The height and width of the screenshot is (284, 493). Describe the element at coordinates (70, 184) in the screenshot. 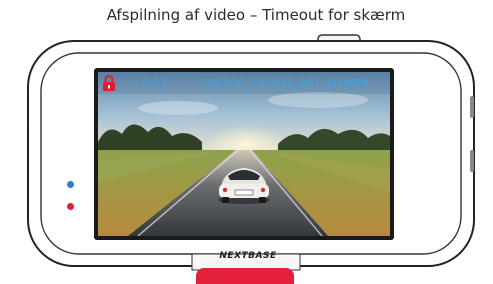

I see `power-led` at that location.